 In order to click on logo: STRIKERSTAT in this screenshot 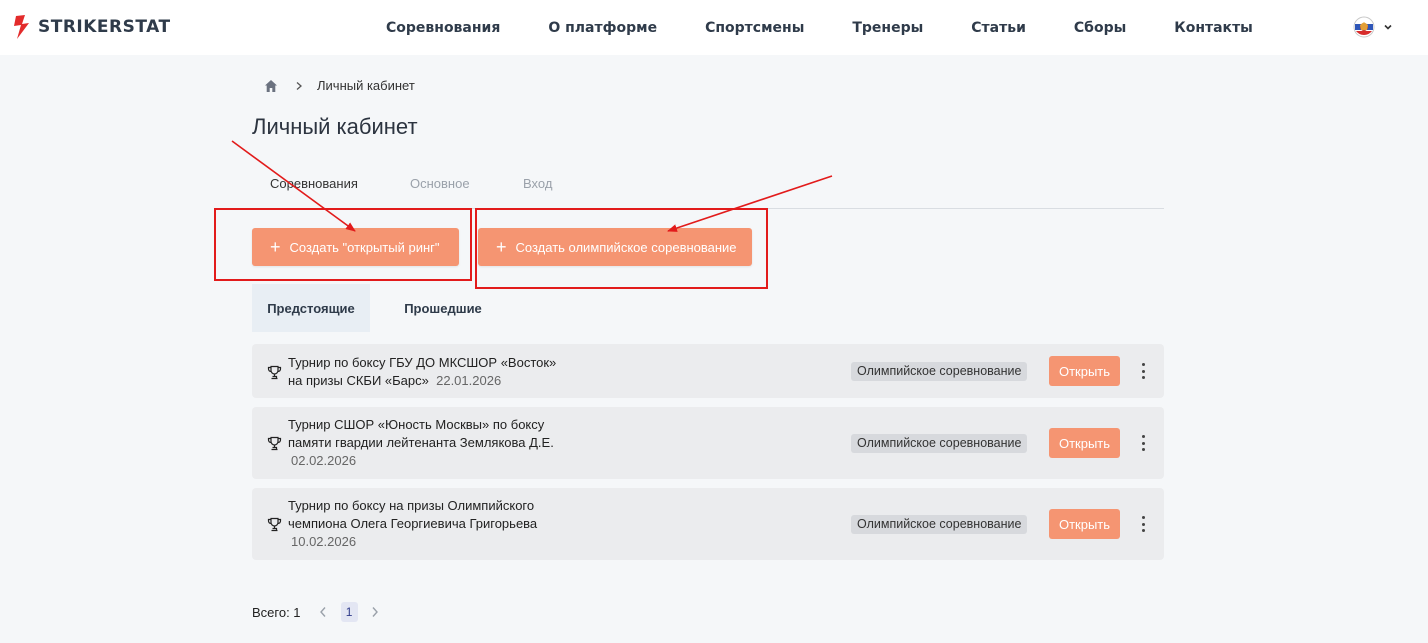, I will do `click(91, 27)`.